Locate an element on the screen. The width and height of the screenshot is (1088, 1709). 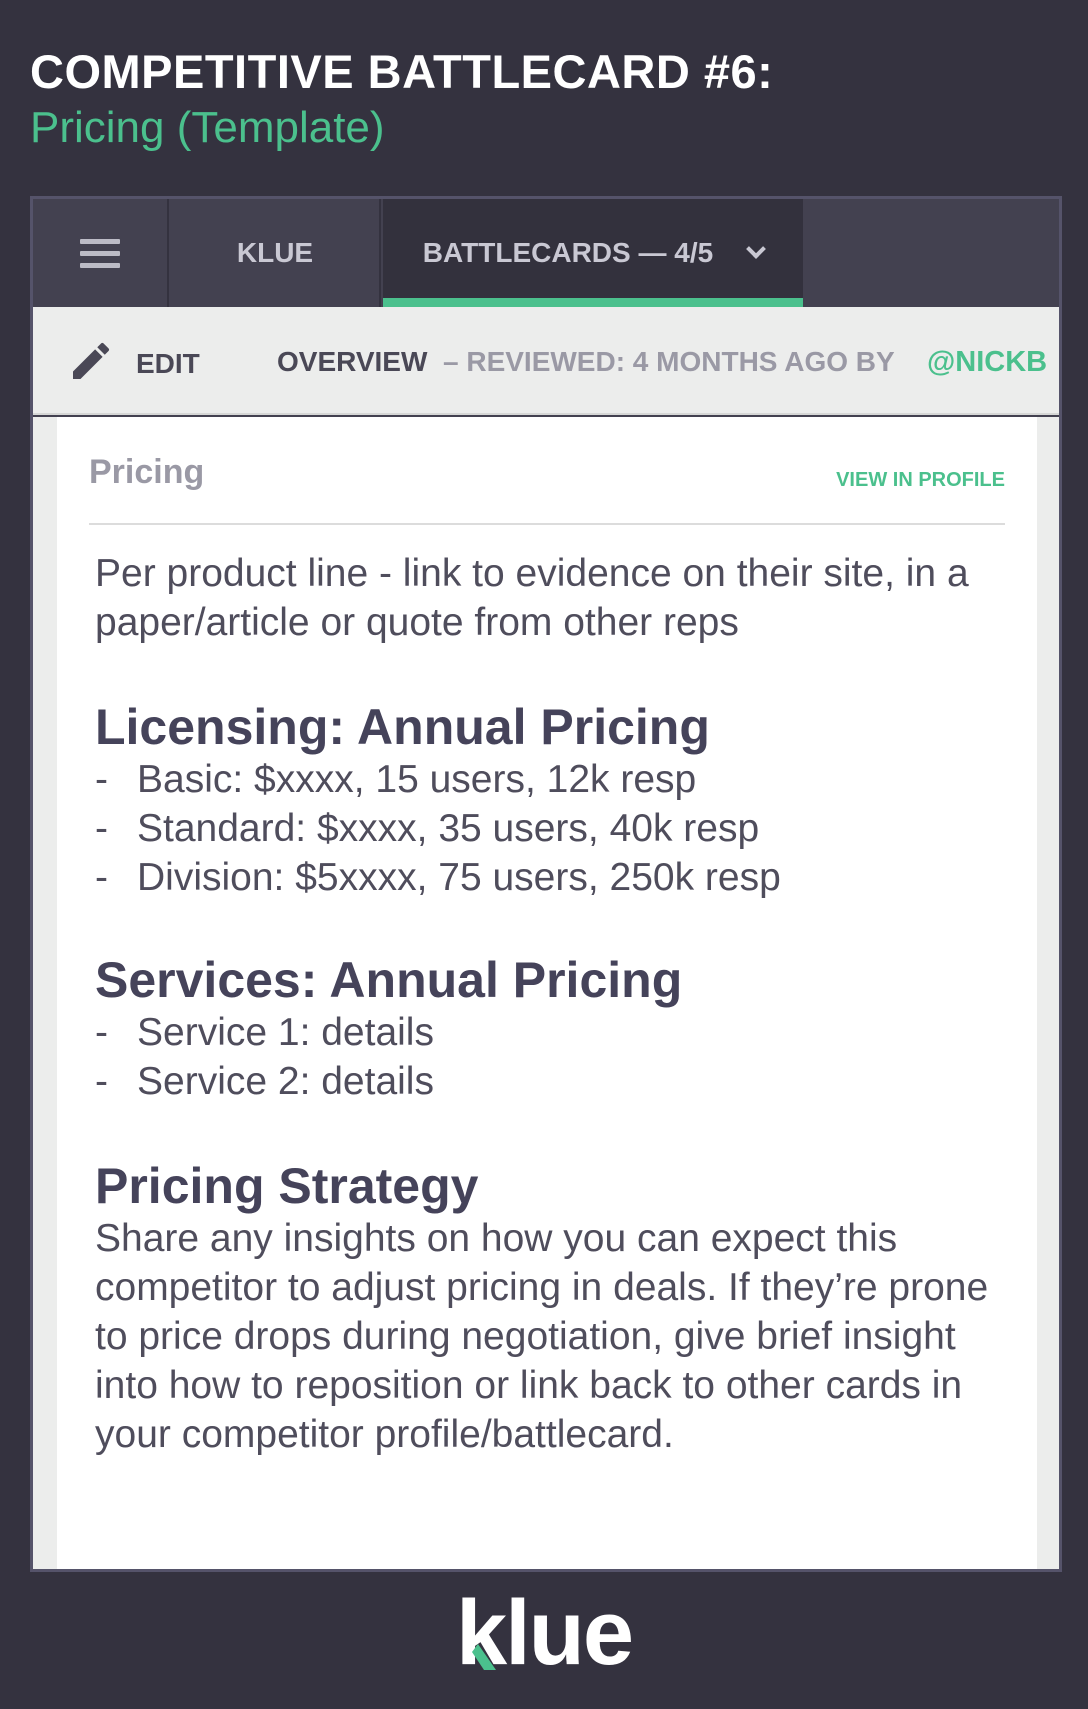
card-divider is located at coordinates (547, 524).